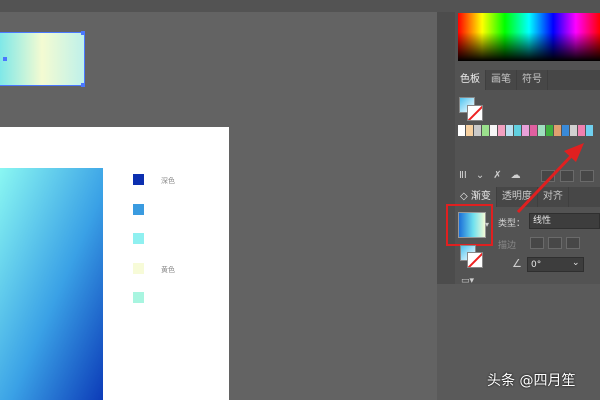  What do you see at coordinates (550, 178) in the screenshot?
I see `annotation-arrow` at bounding box center [550, 178].